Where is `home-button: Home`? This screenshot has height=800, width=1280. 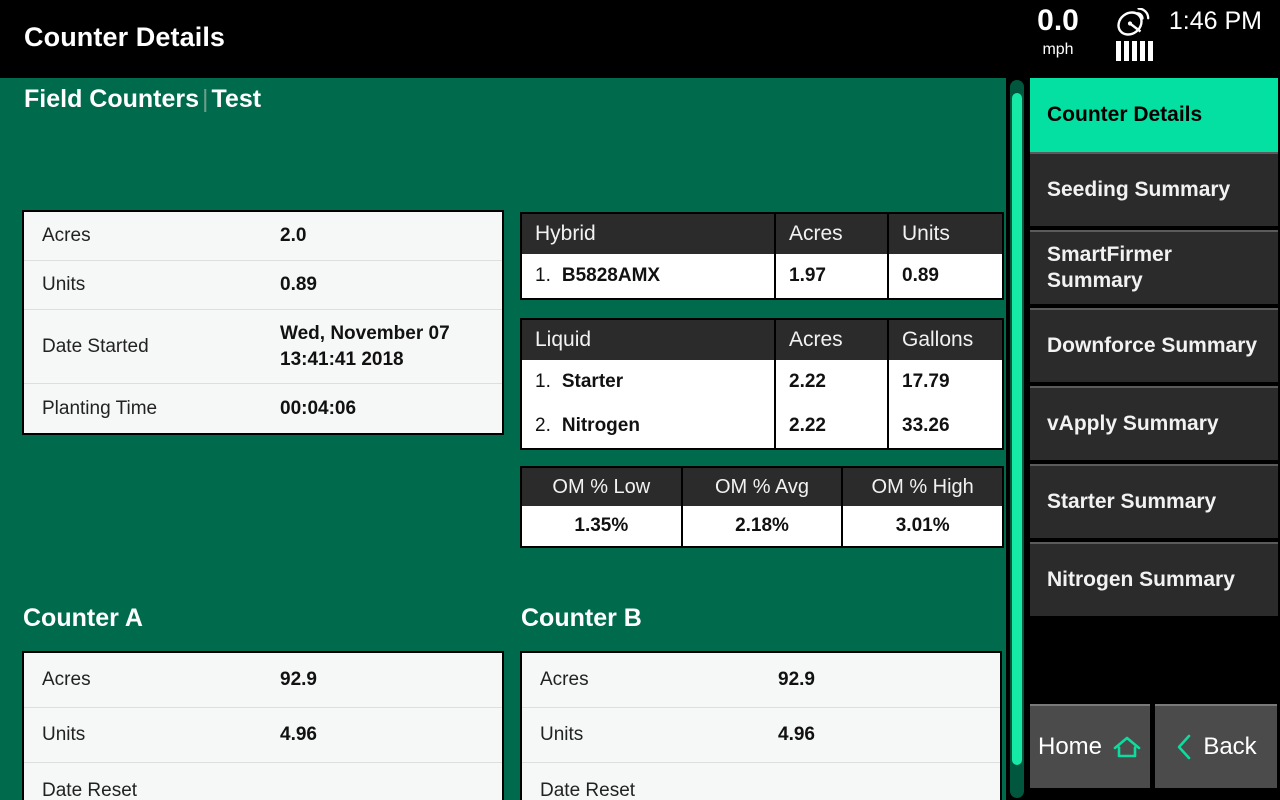
home-button: Home is located at coordinates (1090, 746).